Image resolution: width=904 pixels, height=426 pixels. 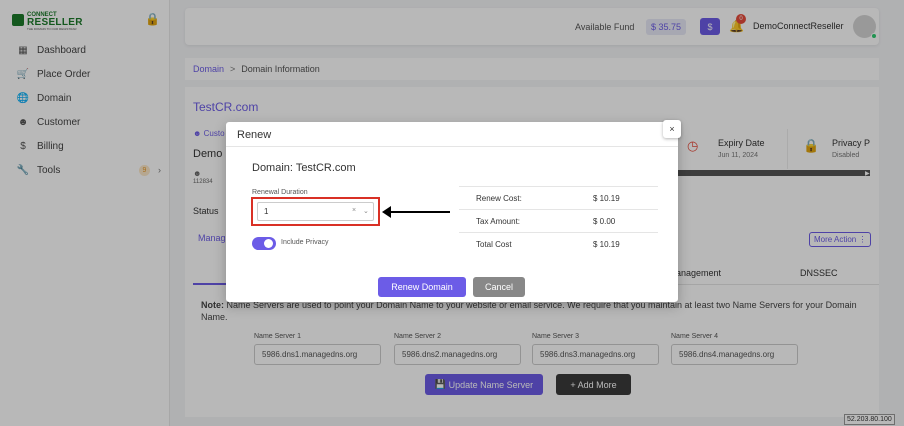 I want to click on clear-icon: ×, so click(x=354, y=210).